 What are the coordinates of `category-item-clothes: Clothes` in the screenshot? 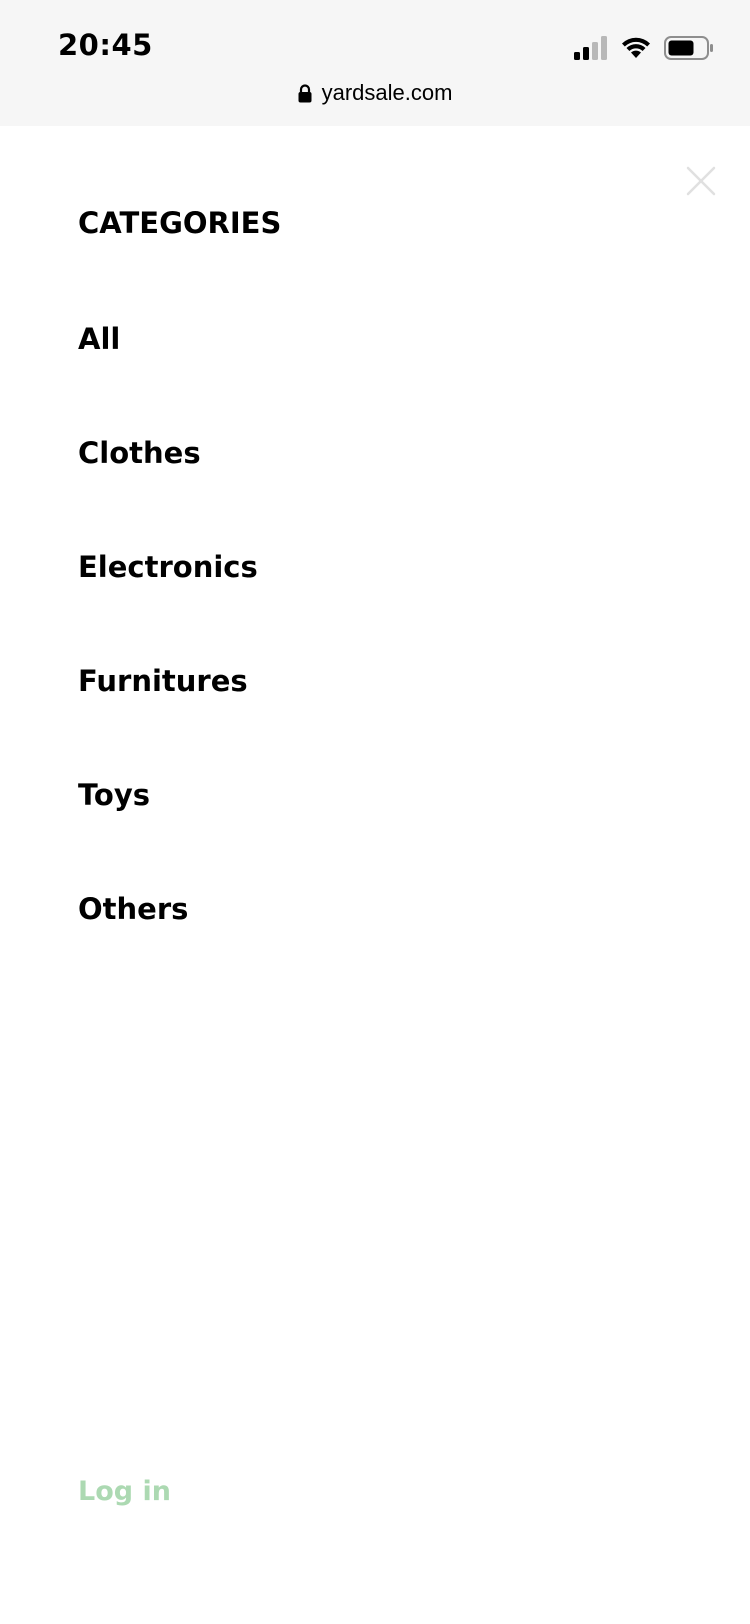 It's located at (139, 453).